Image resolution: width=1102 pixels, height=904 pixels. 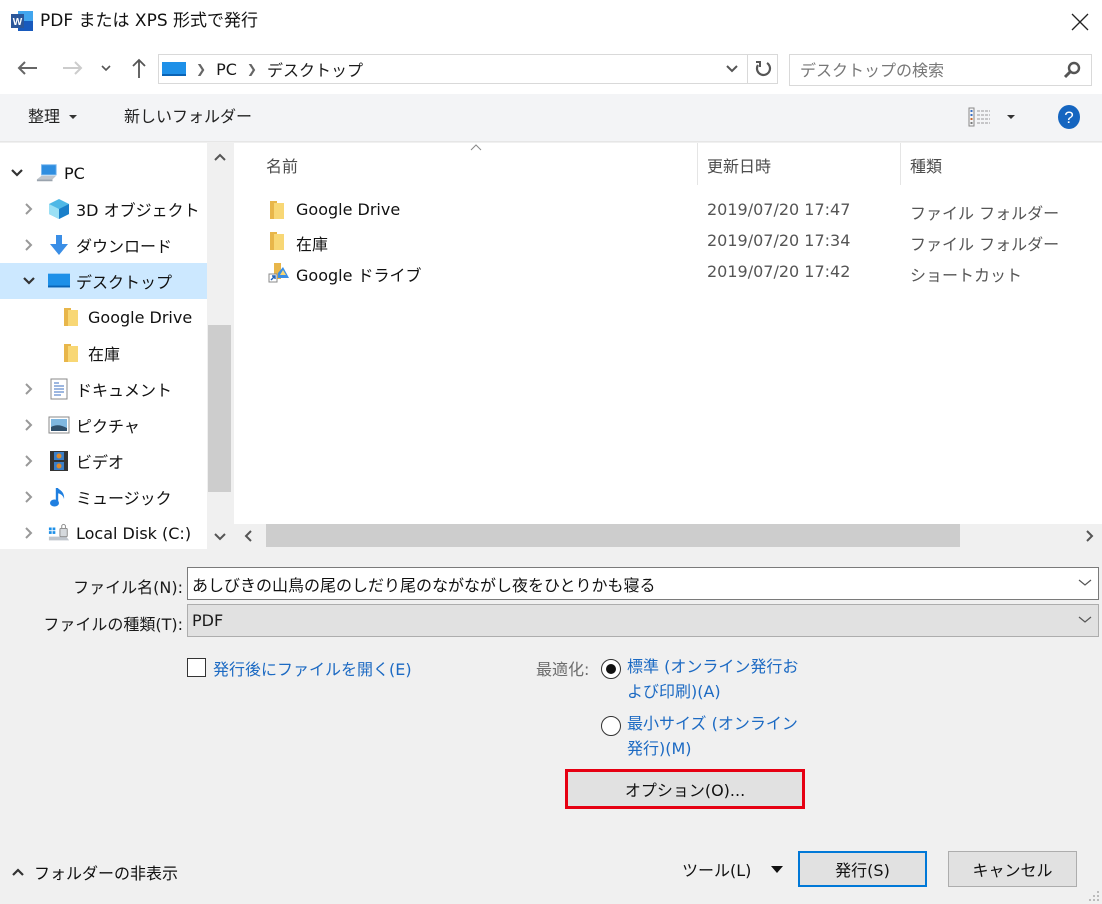 What do you see at coordinates (551, 22) in the screenshot?
I see `title-bar: W PDF または XPS 形式で発行` at bounding box center [551, 22].